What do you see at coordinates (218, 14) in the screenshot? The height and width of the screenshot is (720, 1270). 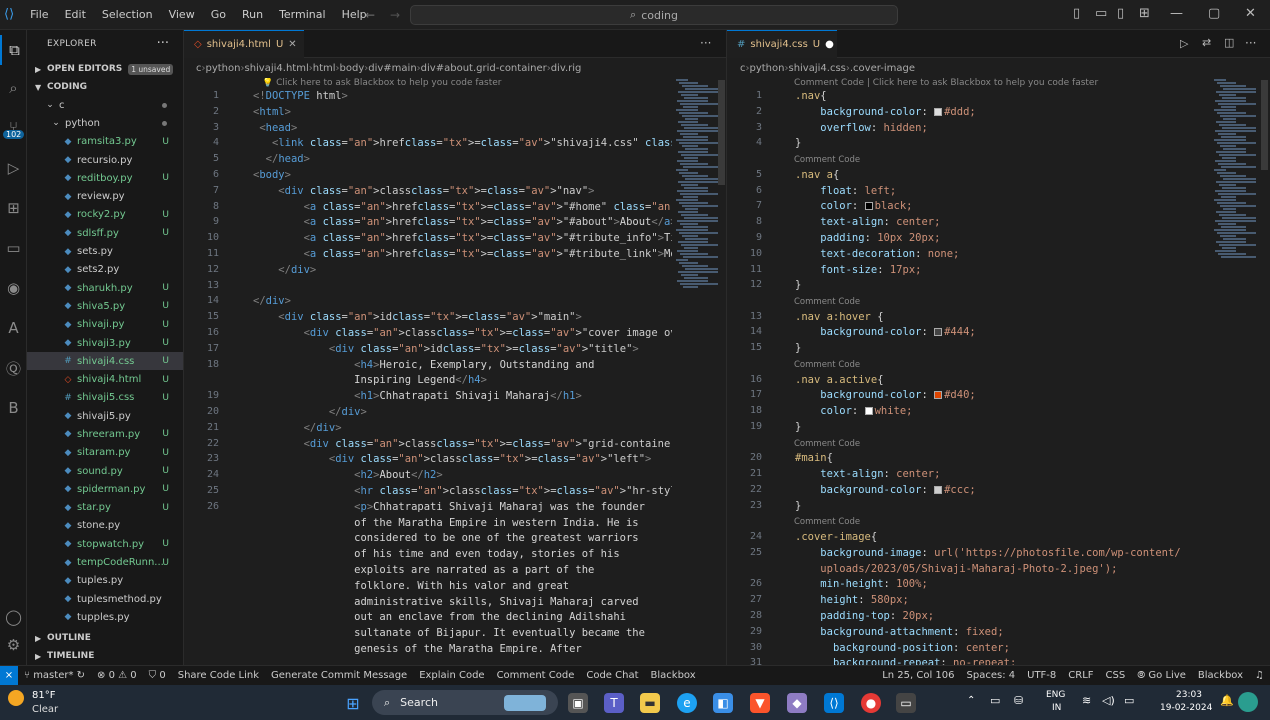 I see `menu-go: Go` at bounding box center [218, 14].